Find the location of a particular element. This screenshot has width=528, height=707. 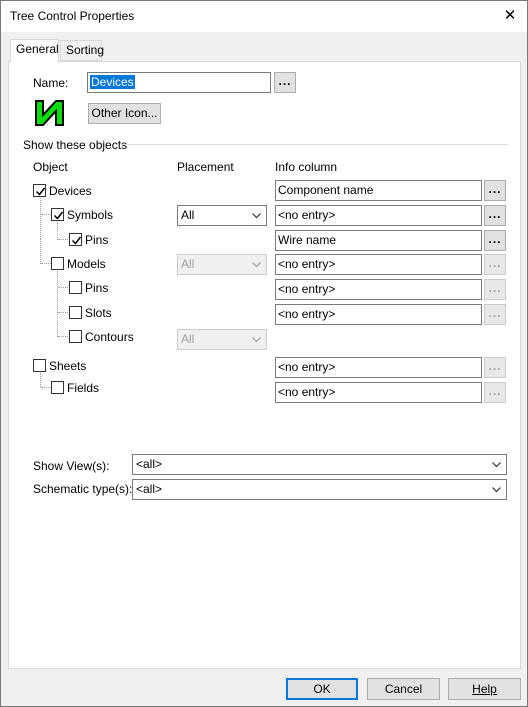

models-placement-select: All is located at coordinates (222, 264).